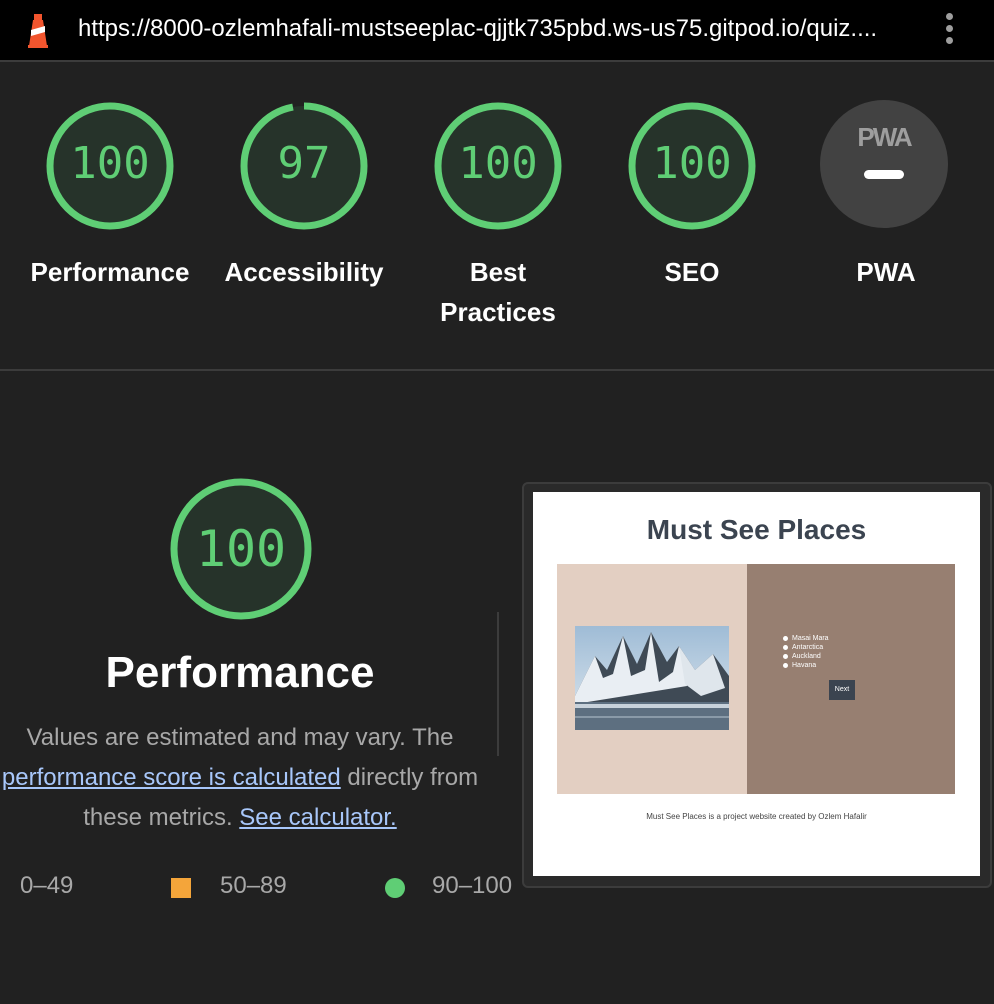 Image resolution: width=994 pixels, height=1004 pixels. I want to click on gauge-label: Performance, so click(110, 272).